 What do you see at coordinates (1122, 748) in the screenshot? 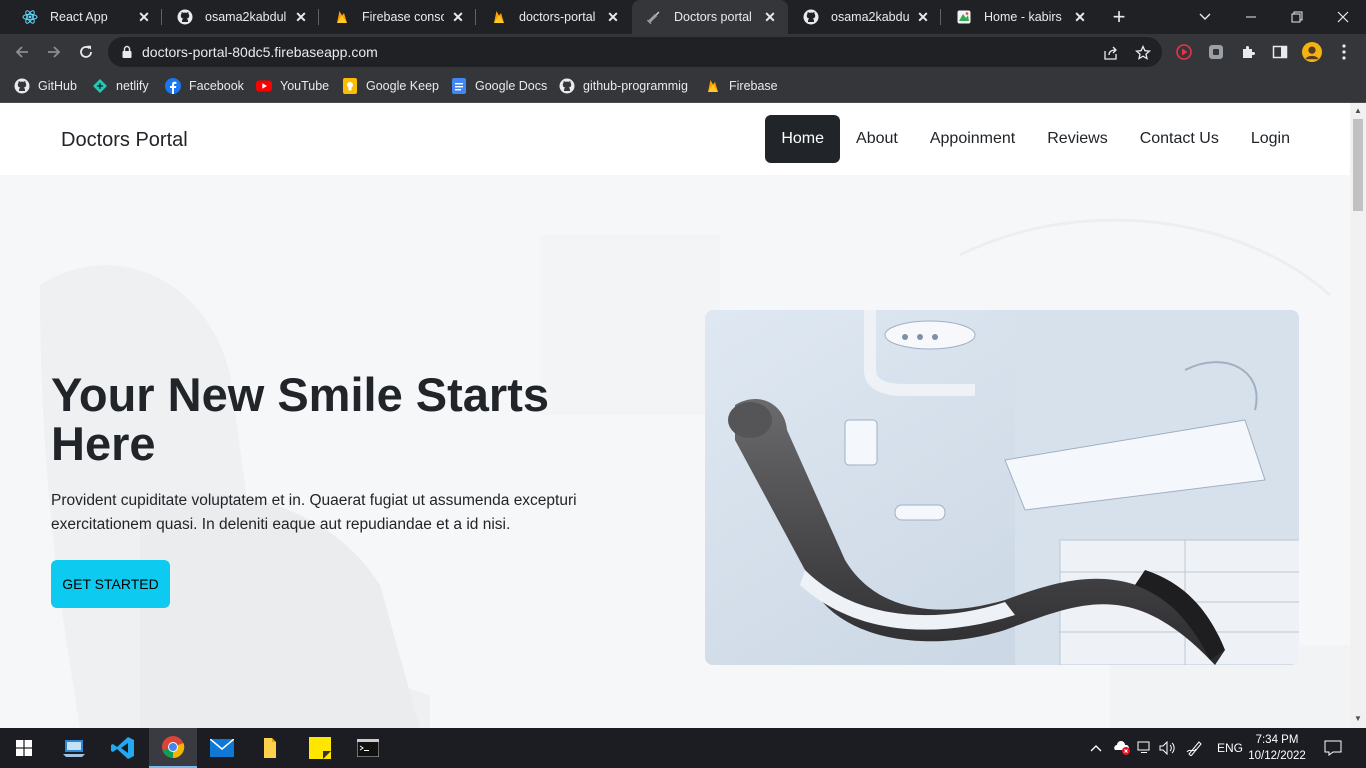
I see `onedrive-error-icon` at bounding box center [1122, 748].